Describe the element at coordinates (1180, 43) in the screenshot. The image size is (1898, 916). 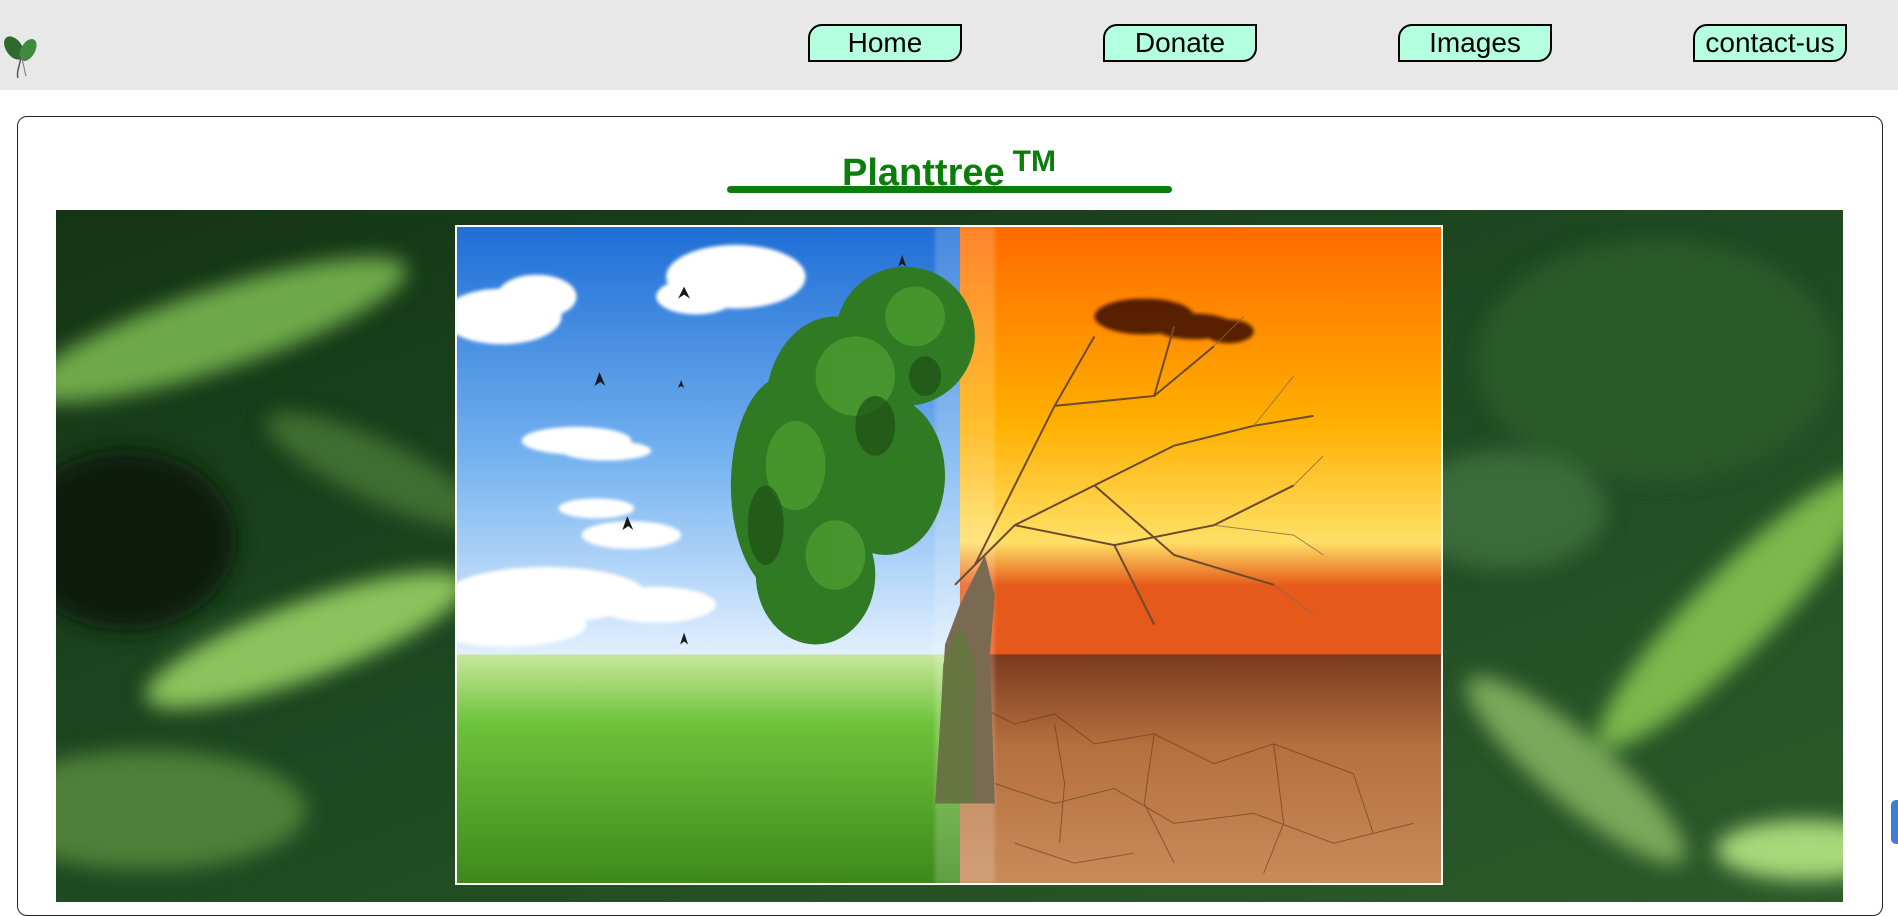
I see `nav-donate-button: Donate` at that location.